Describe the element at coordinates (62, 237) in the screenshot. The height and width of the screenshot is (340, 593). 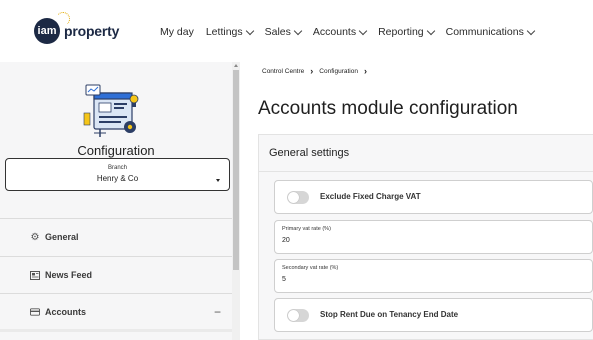
I see `sidebar-item-label: General` at that location.